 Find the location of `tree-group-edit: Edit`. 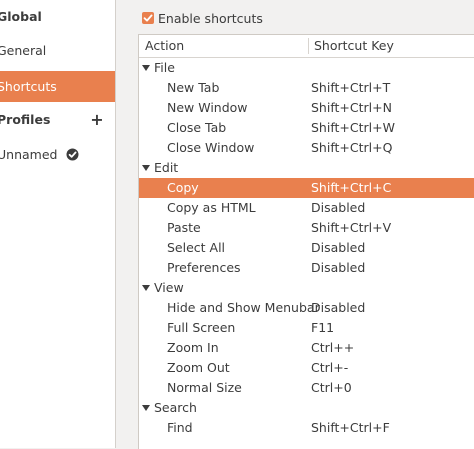

tree-group-edit: Edit is located at coordinates (306, 168).